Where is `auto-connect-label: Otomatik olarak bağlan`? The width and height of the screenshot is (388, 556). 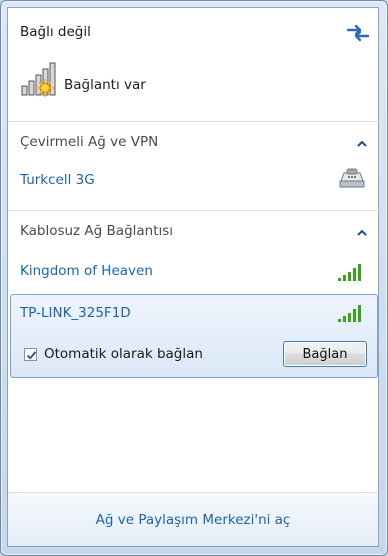 auto-connect-label: Otomatik olarak bağlan is located at coordinates (123, 354).